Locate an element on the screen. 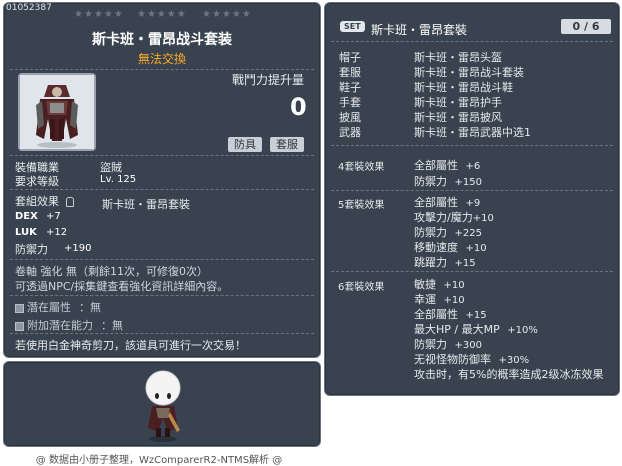 The height and width of the screenshot is (466, 622). potential-value: ：無 is located at coordinates (90, 307).